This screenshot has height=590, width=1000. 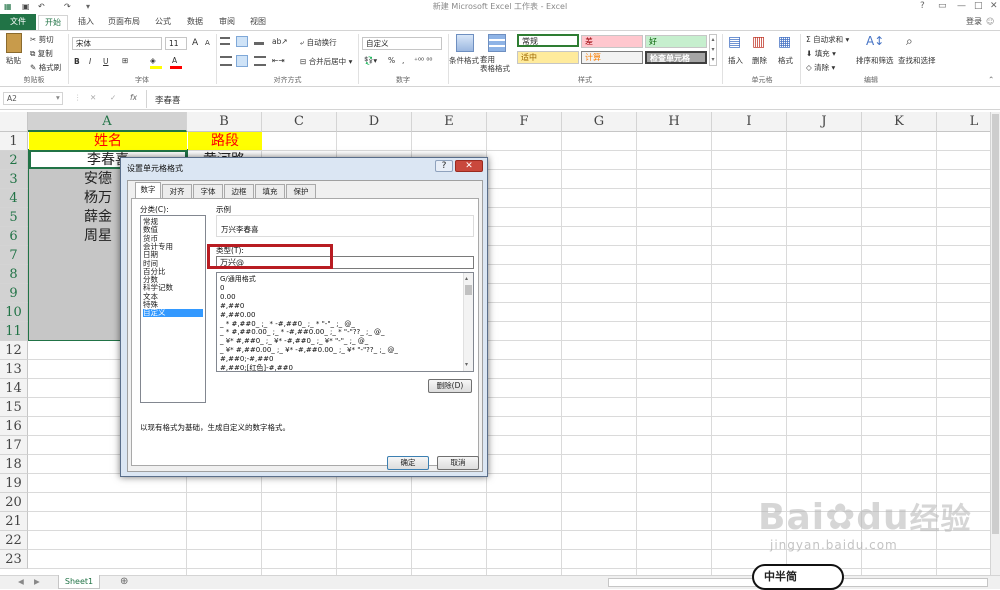 I want to click on format-code-item: #,##0, so click(x=232, y=306).